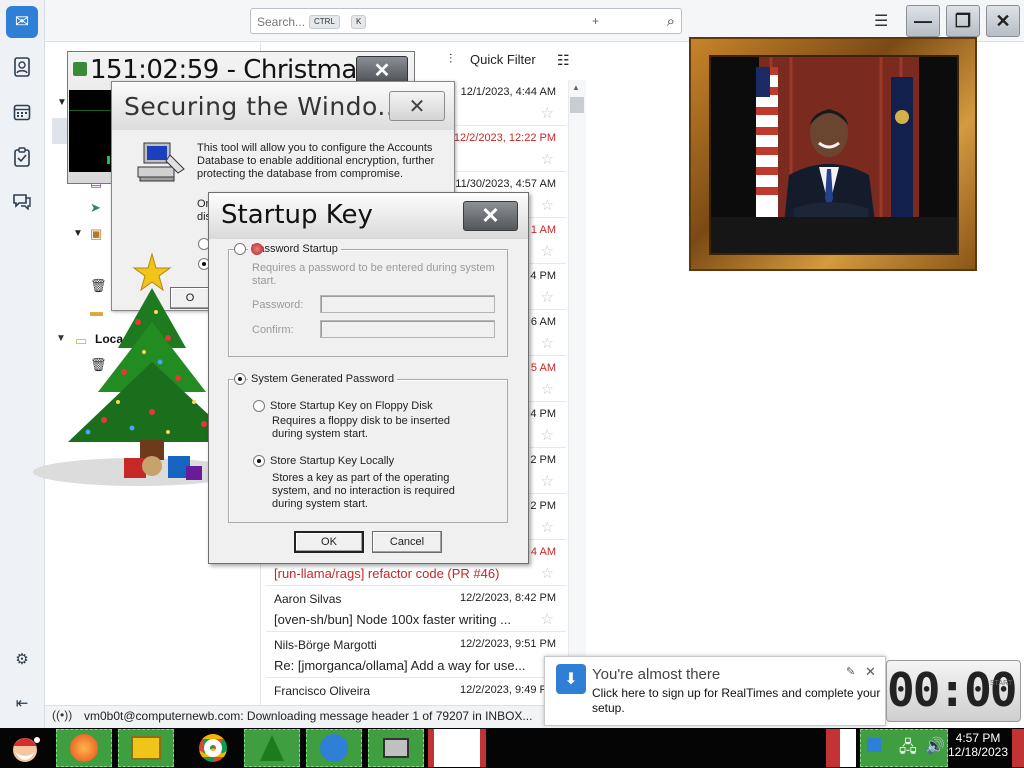  What do you see at coordinates (1018, 748) in the screenshot?
I see `show-desktop-button` at bounding box center [1018, 748].